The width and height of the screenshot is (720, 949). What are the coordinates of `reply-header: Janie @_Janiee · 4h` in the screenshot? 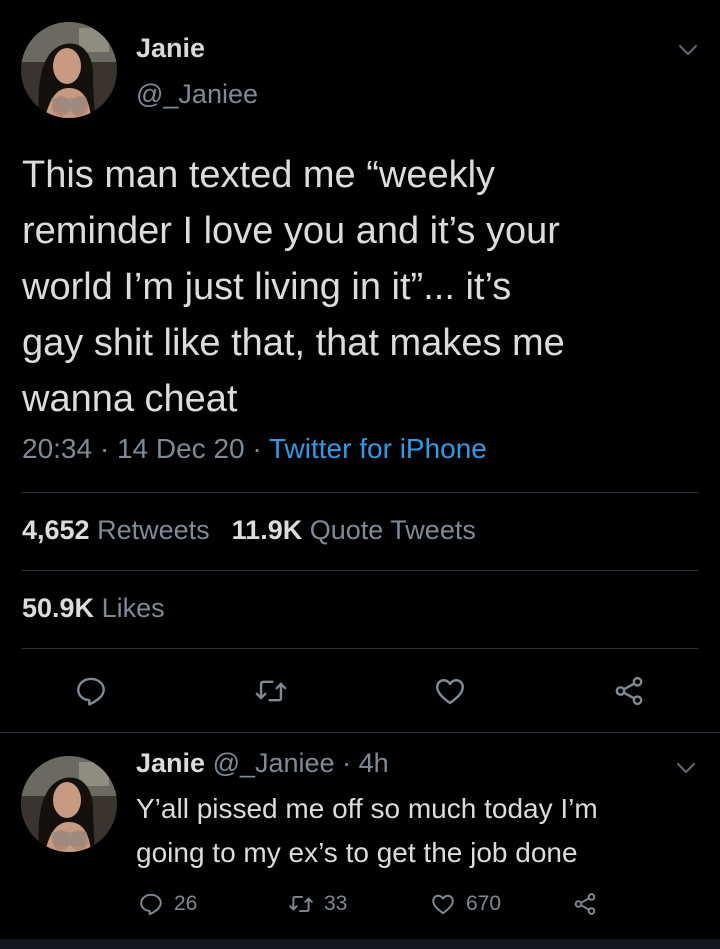 It's located at (262, 763).